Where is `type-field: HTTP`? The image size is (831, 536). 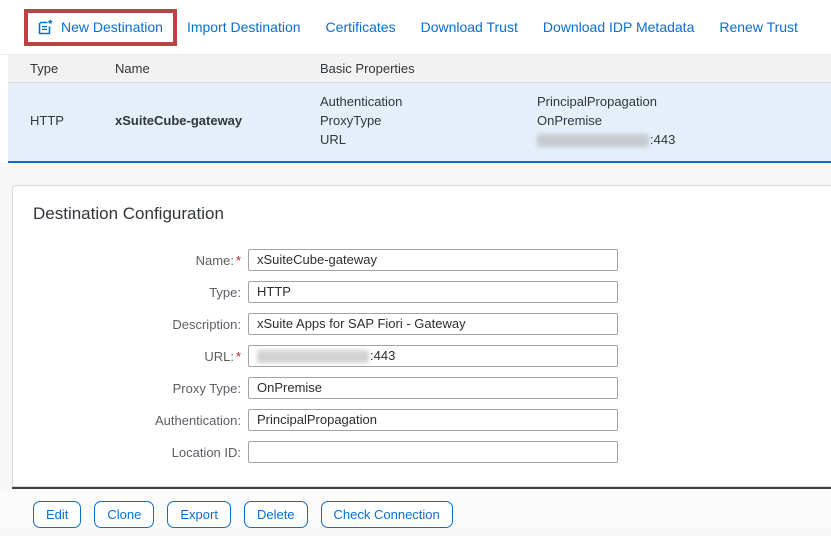 type-field: HTTP is located at coordinates (433, 292).